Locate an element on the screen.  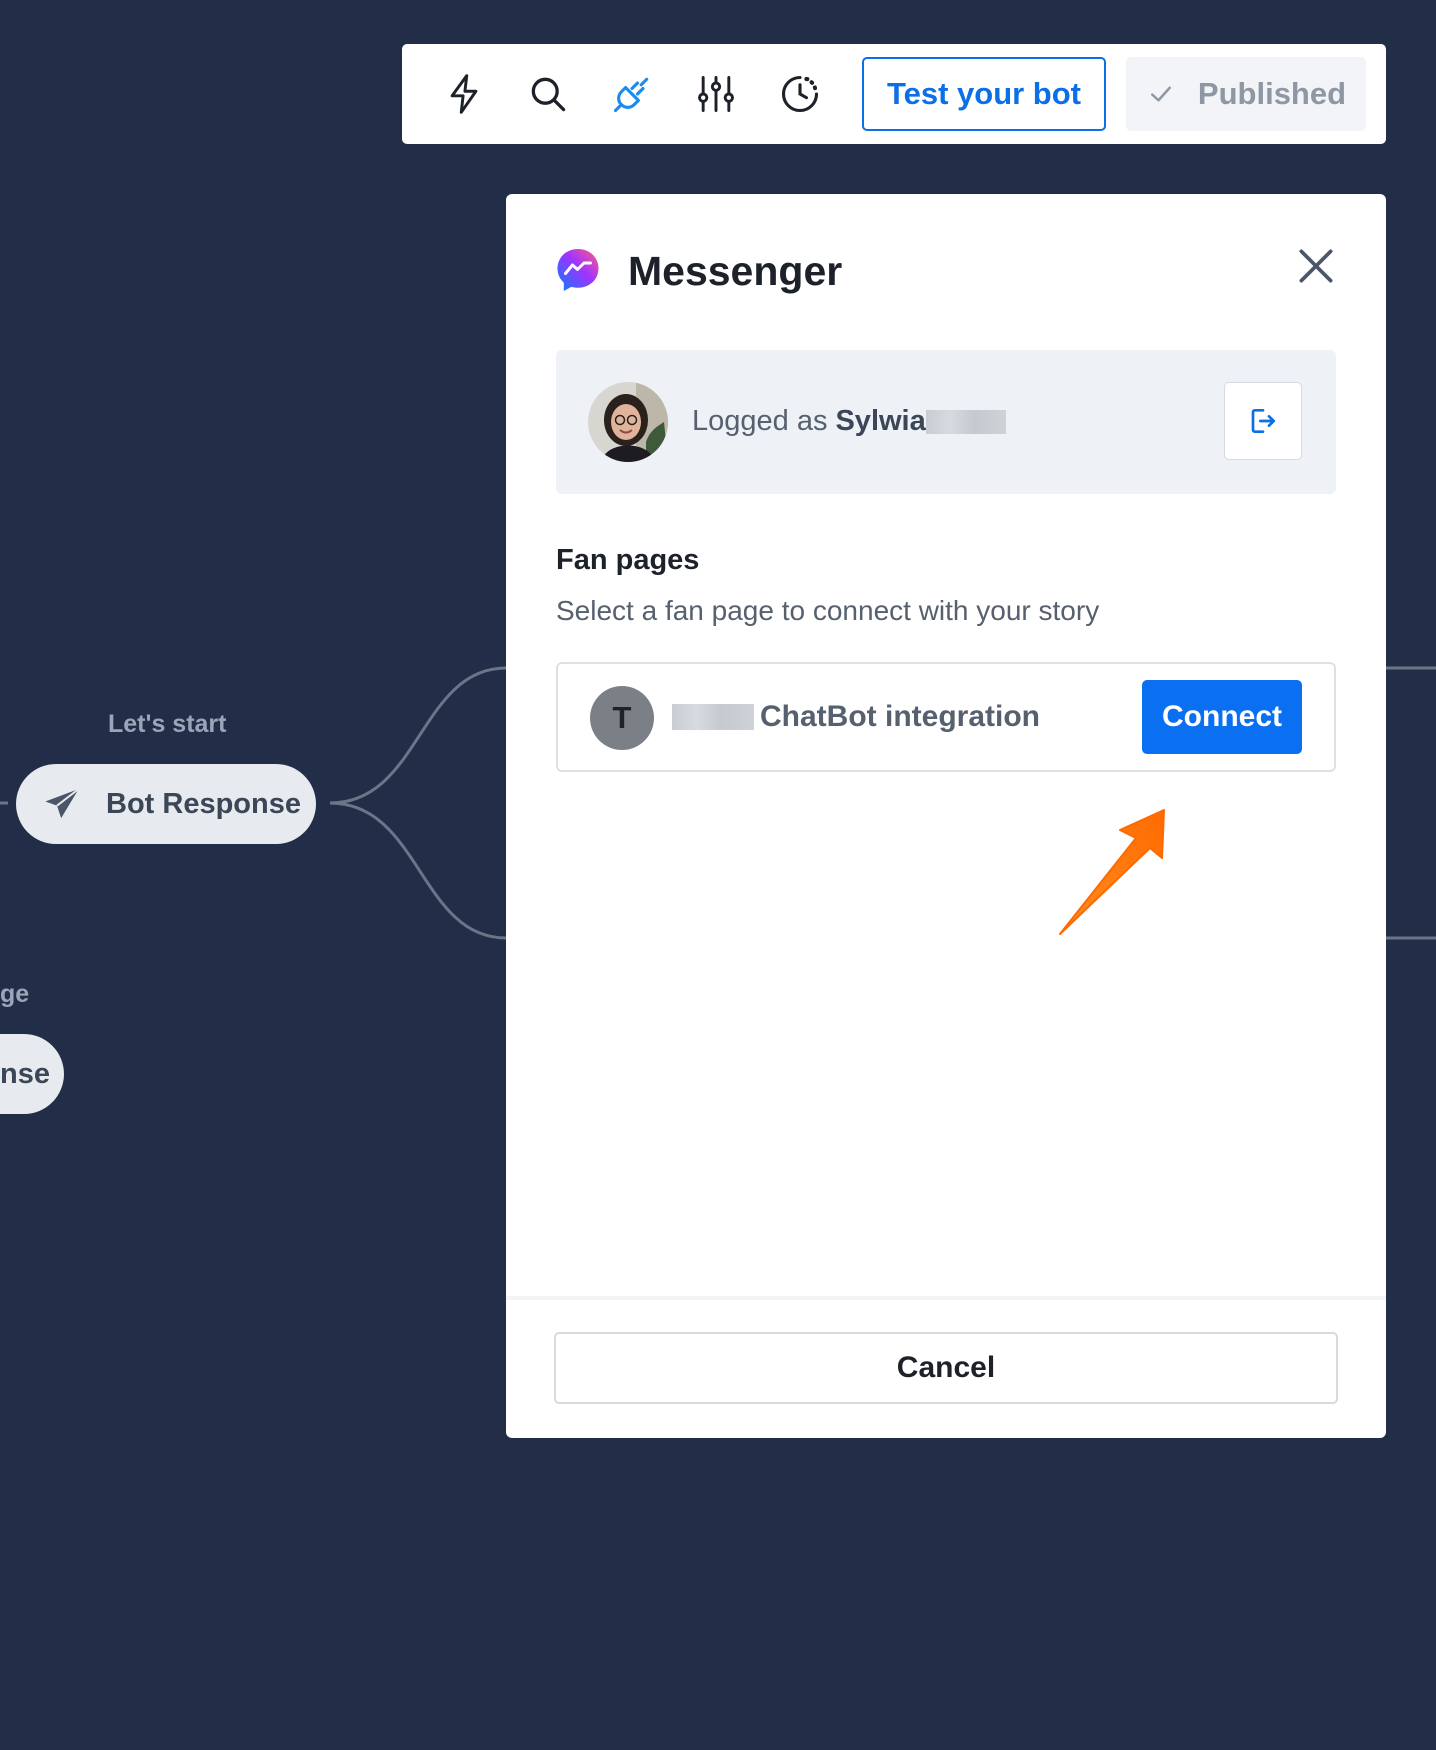
history-icon is located at coordinates (800, 94).